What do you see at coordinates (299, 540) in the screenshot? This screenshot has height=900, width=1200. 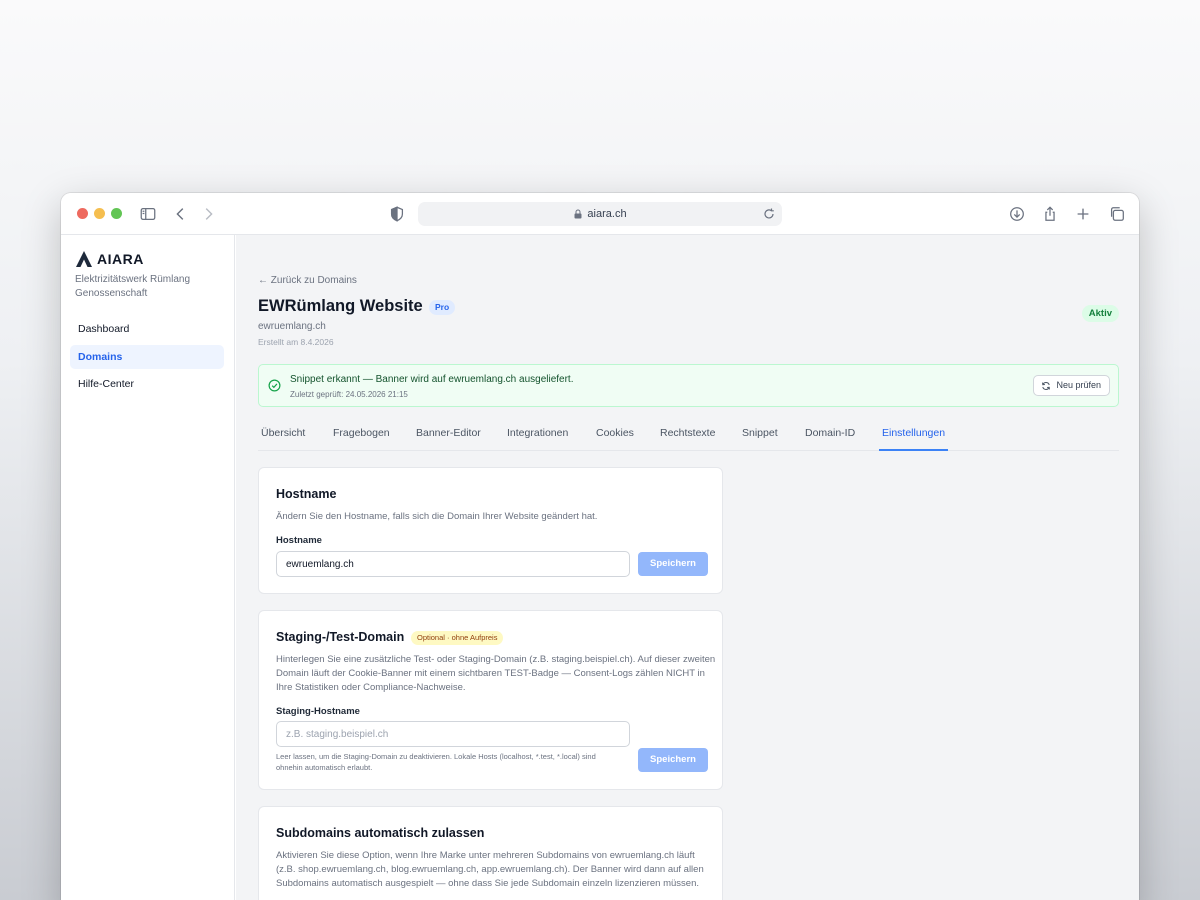 I see `hostname-field-label: Hostname` at bounding box center [299, 540].